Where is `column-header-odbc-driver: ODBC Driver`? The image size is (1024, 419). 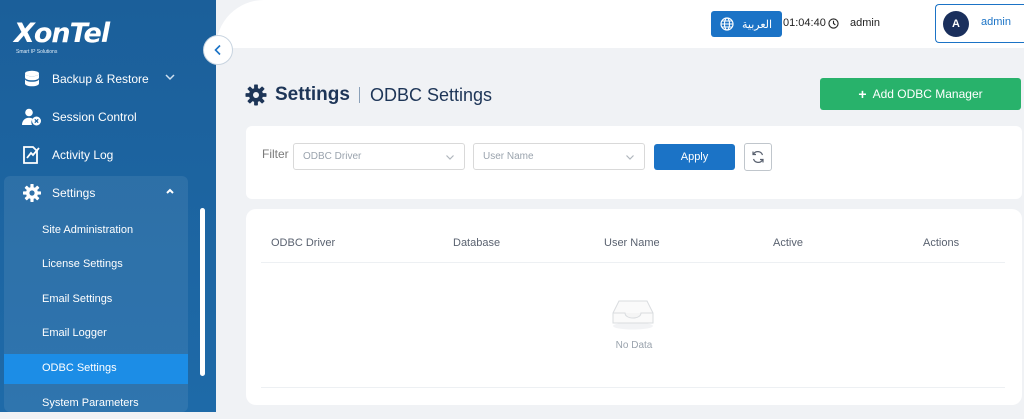 column-header-odbc-driver: ODBC Driver is located at coordinates (303, 243).